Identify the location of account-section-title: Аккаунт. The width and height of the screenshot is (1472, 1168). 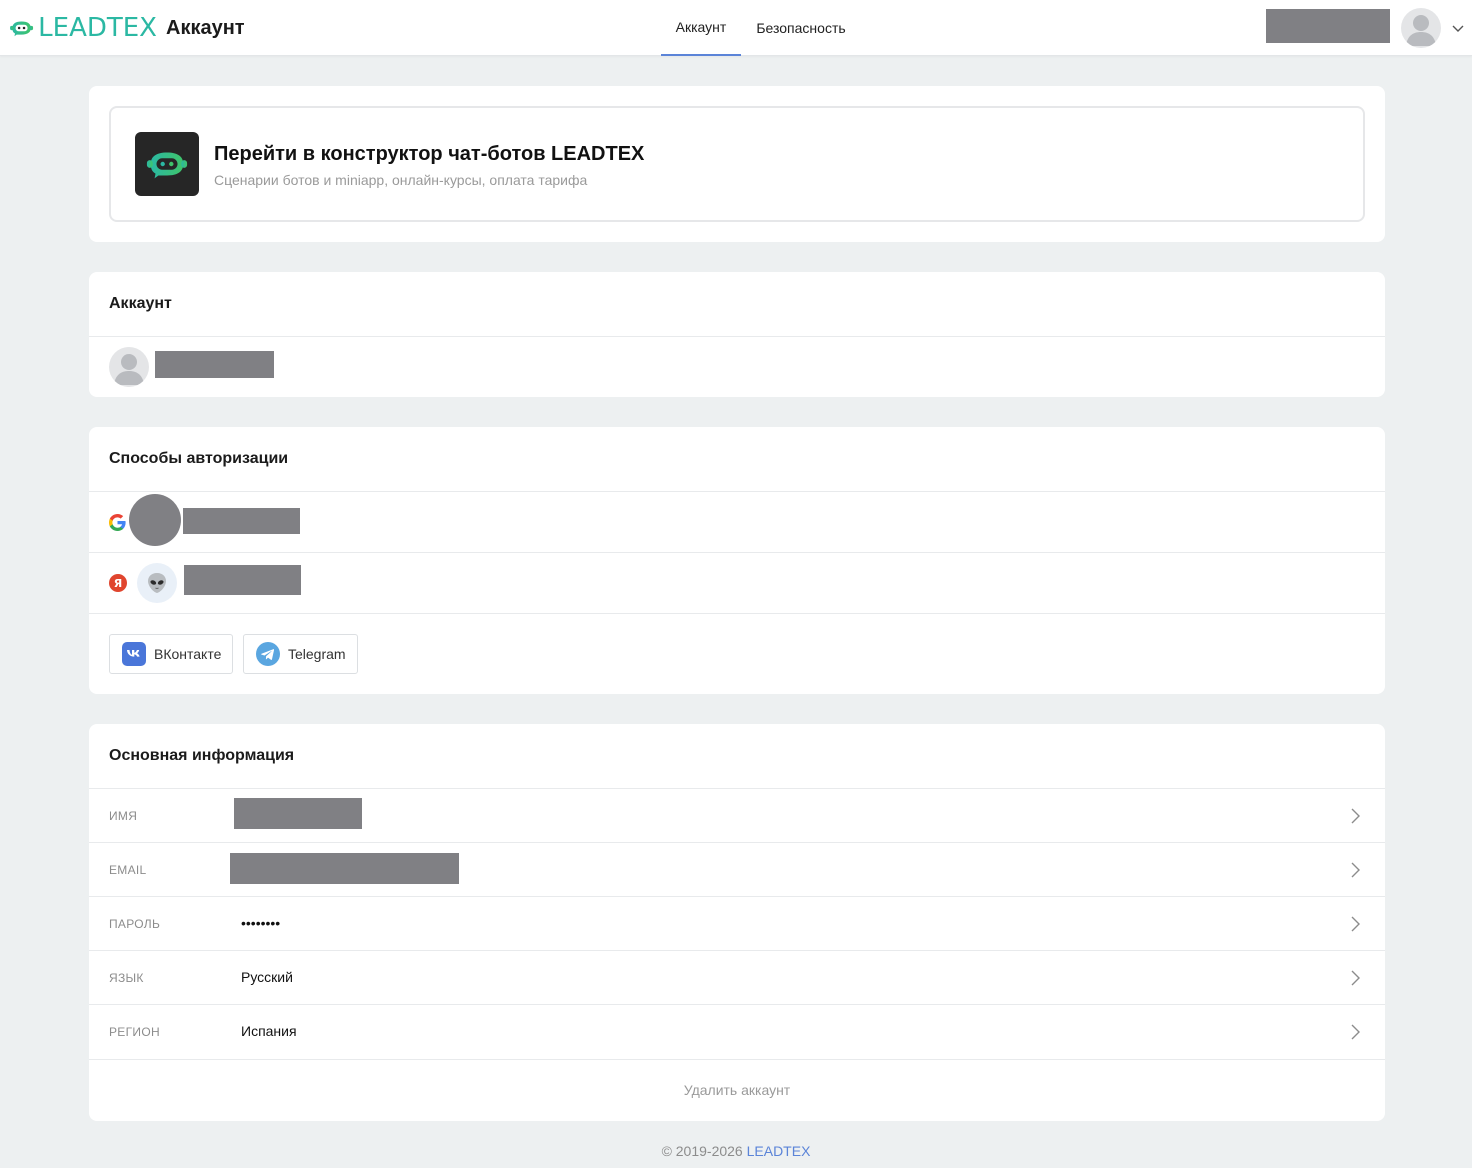
(140, 303).